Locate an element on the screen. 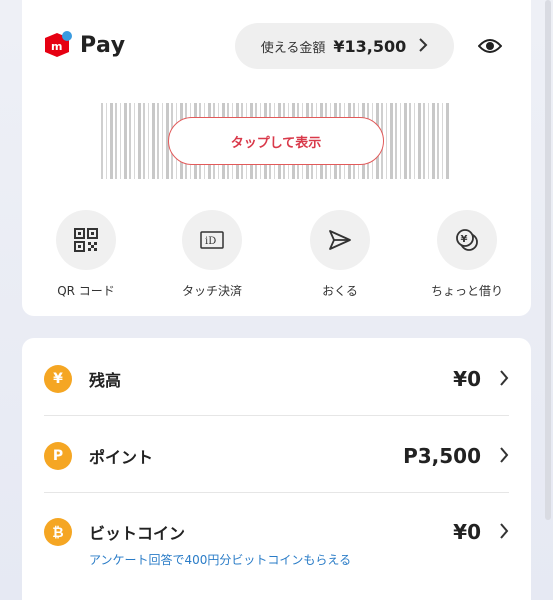  action-label-borrow: ちょっと借り is located at coordinates (466, 291).